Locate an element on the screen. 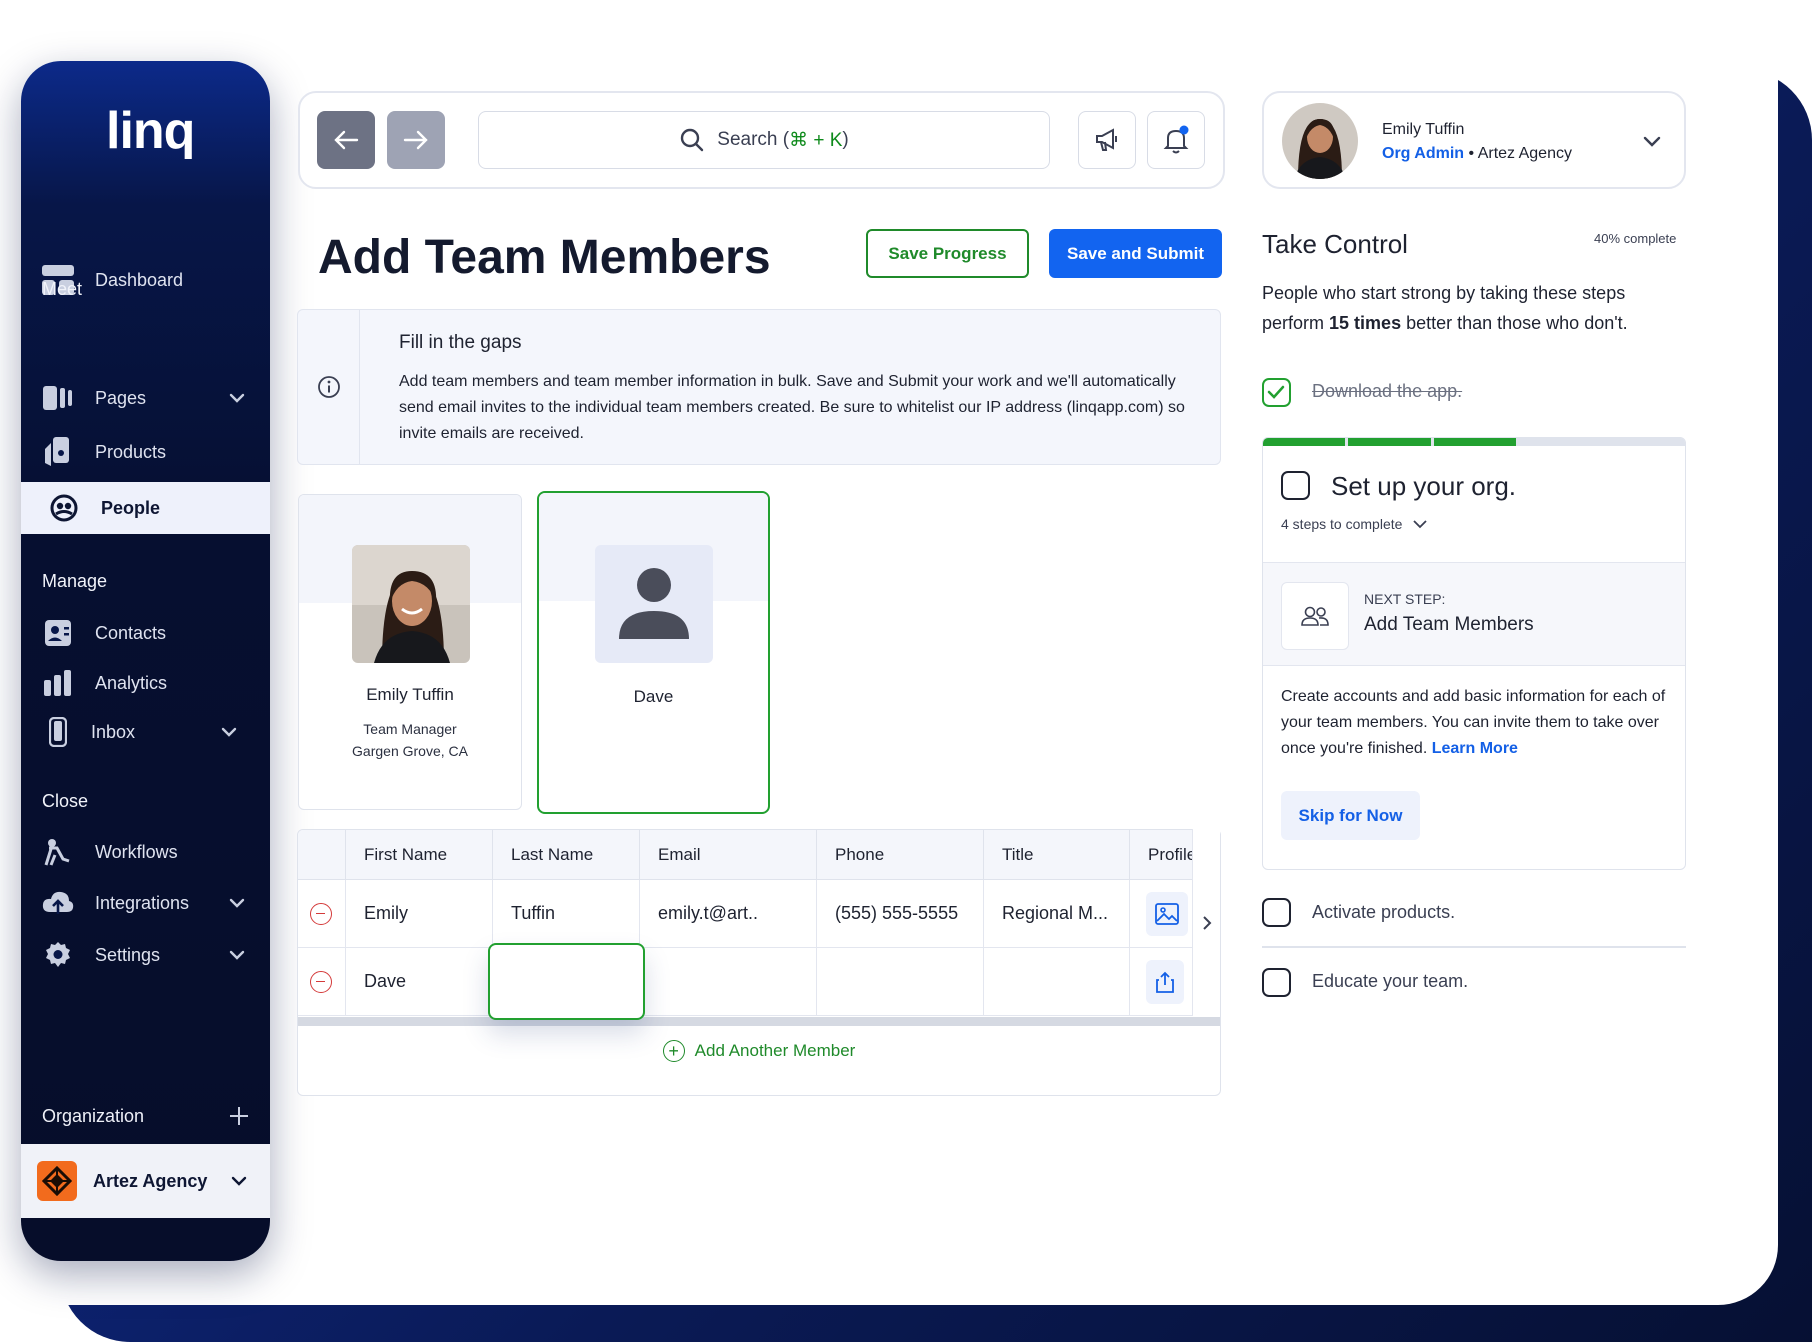  cell-first-name: Dave is located at coordinates (419, 981).